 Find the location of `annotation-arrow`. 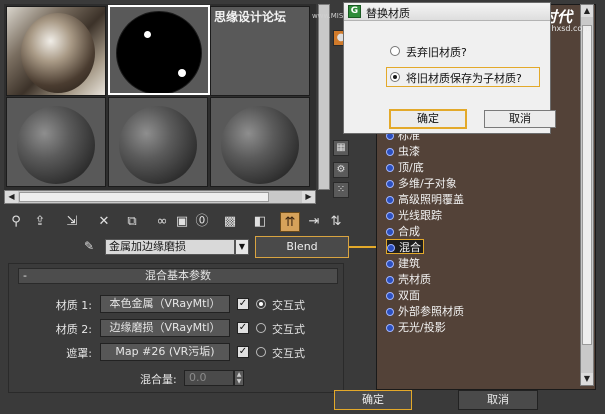

annotation-arrow is located at coordinates (364, 247).